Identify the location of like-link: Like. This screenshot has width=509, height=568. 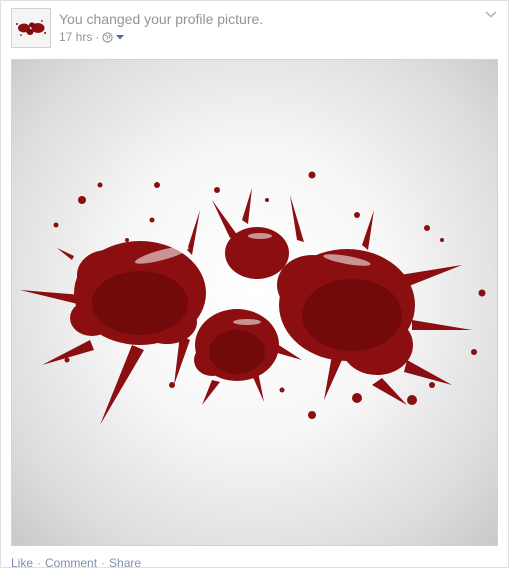
(22, 561).